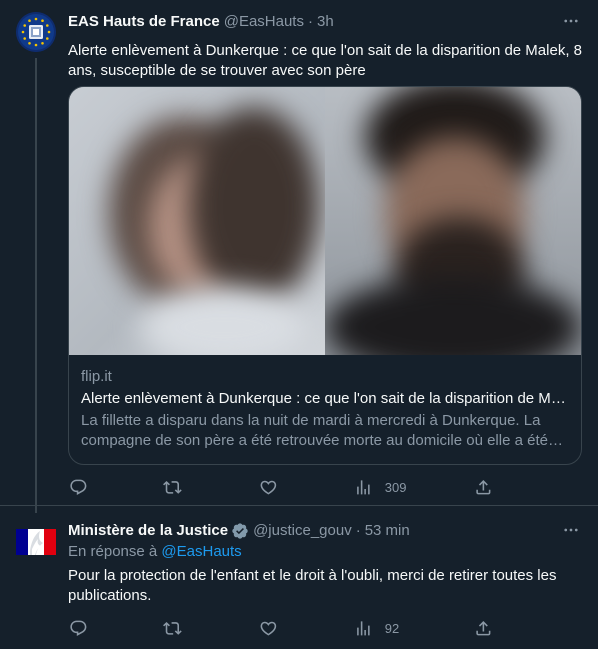  Describe the element at coordinates (302, 531) in the screenshot. I see `author-handle: @justice_gouv` at that location.